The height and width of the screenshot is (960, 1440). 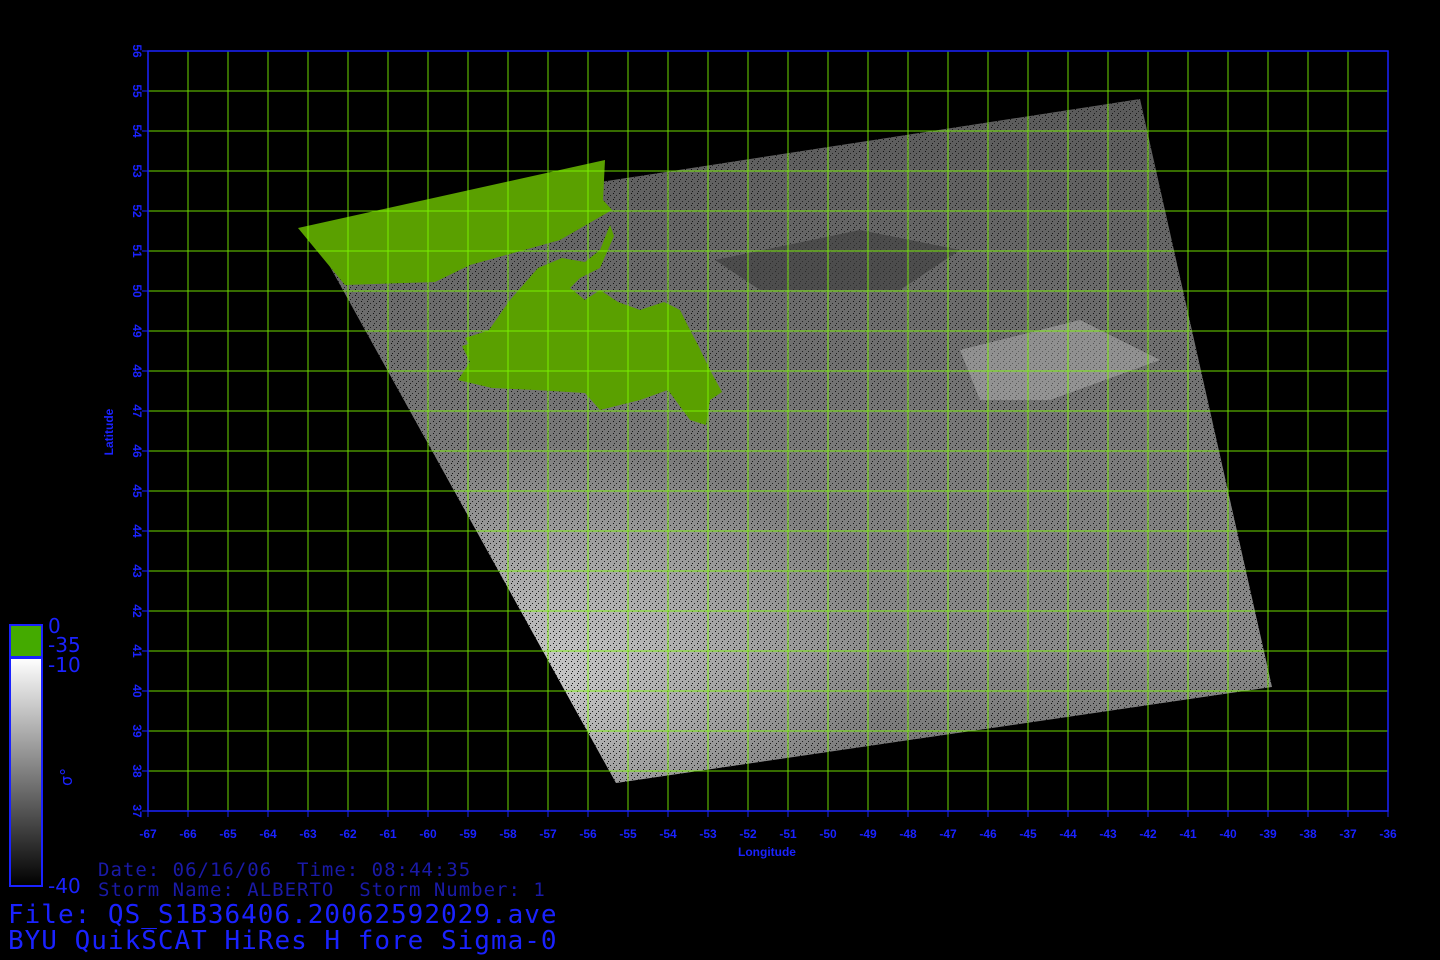 What do you see at coordinates (285, 870) in the screenshot?
I see `date-time-line: Date: 06/16/06 Time: 08:44:35` at bounding box center [285, 870].